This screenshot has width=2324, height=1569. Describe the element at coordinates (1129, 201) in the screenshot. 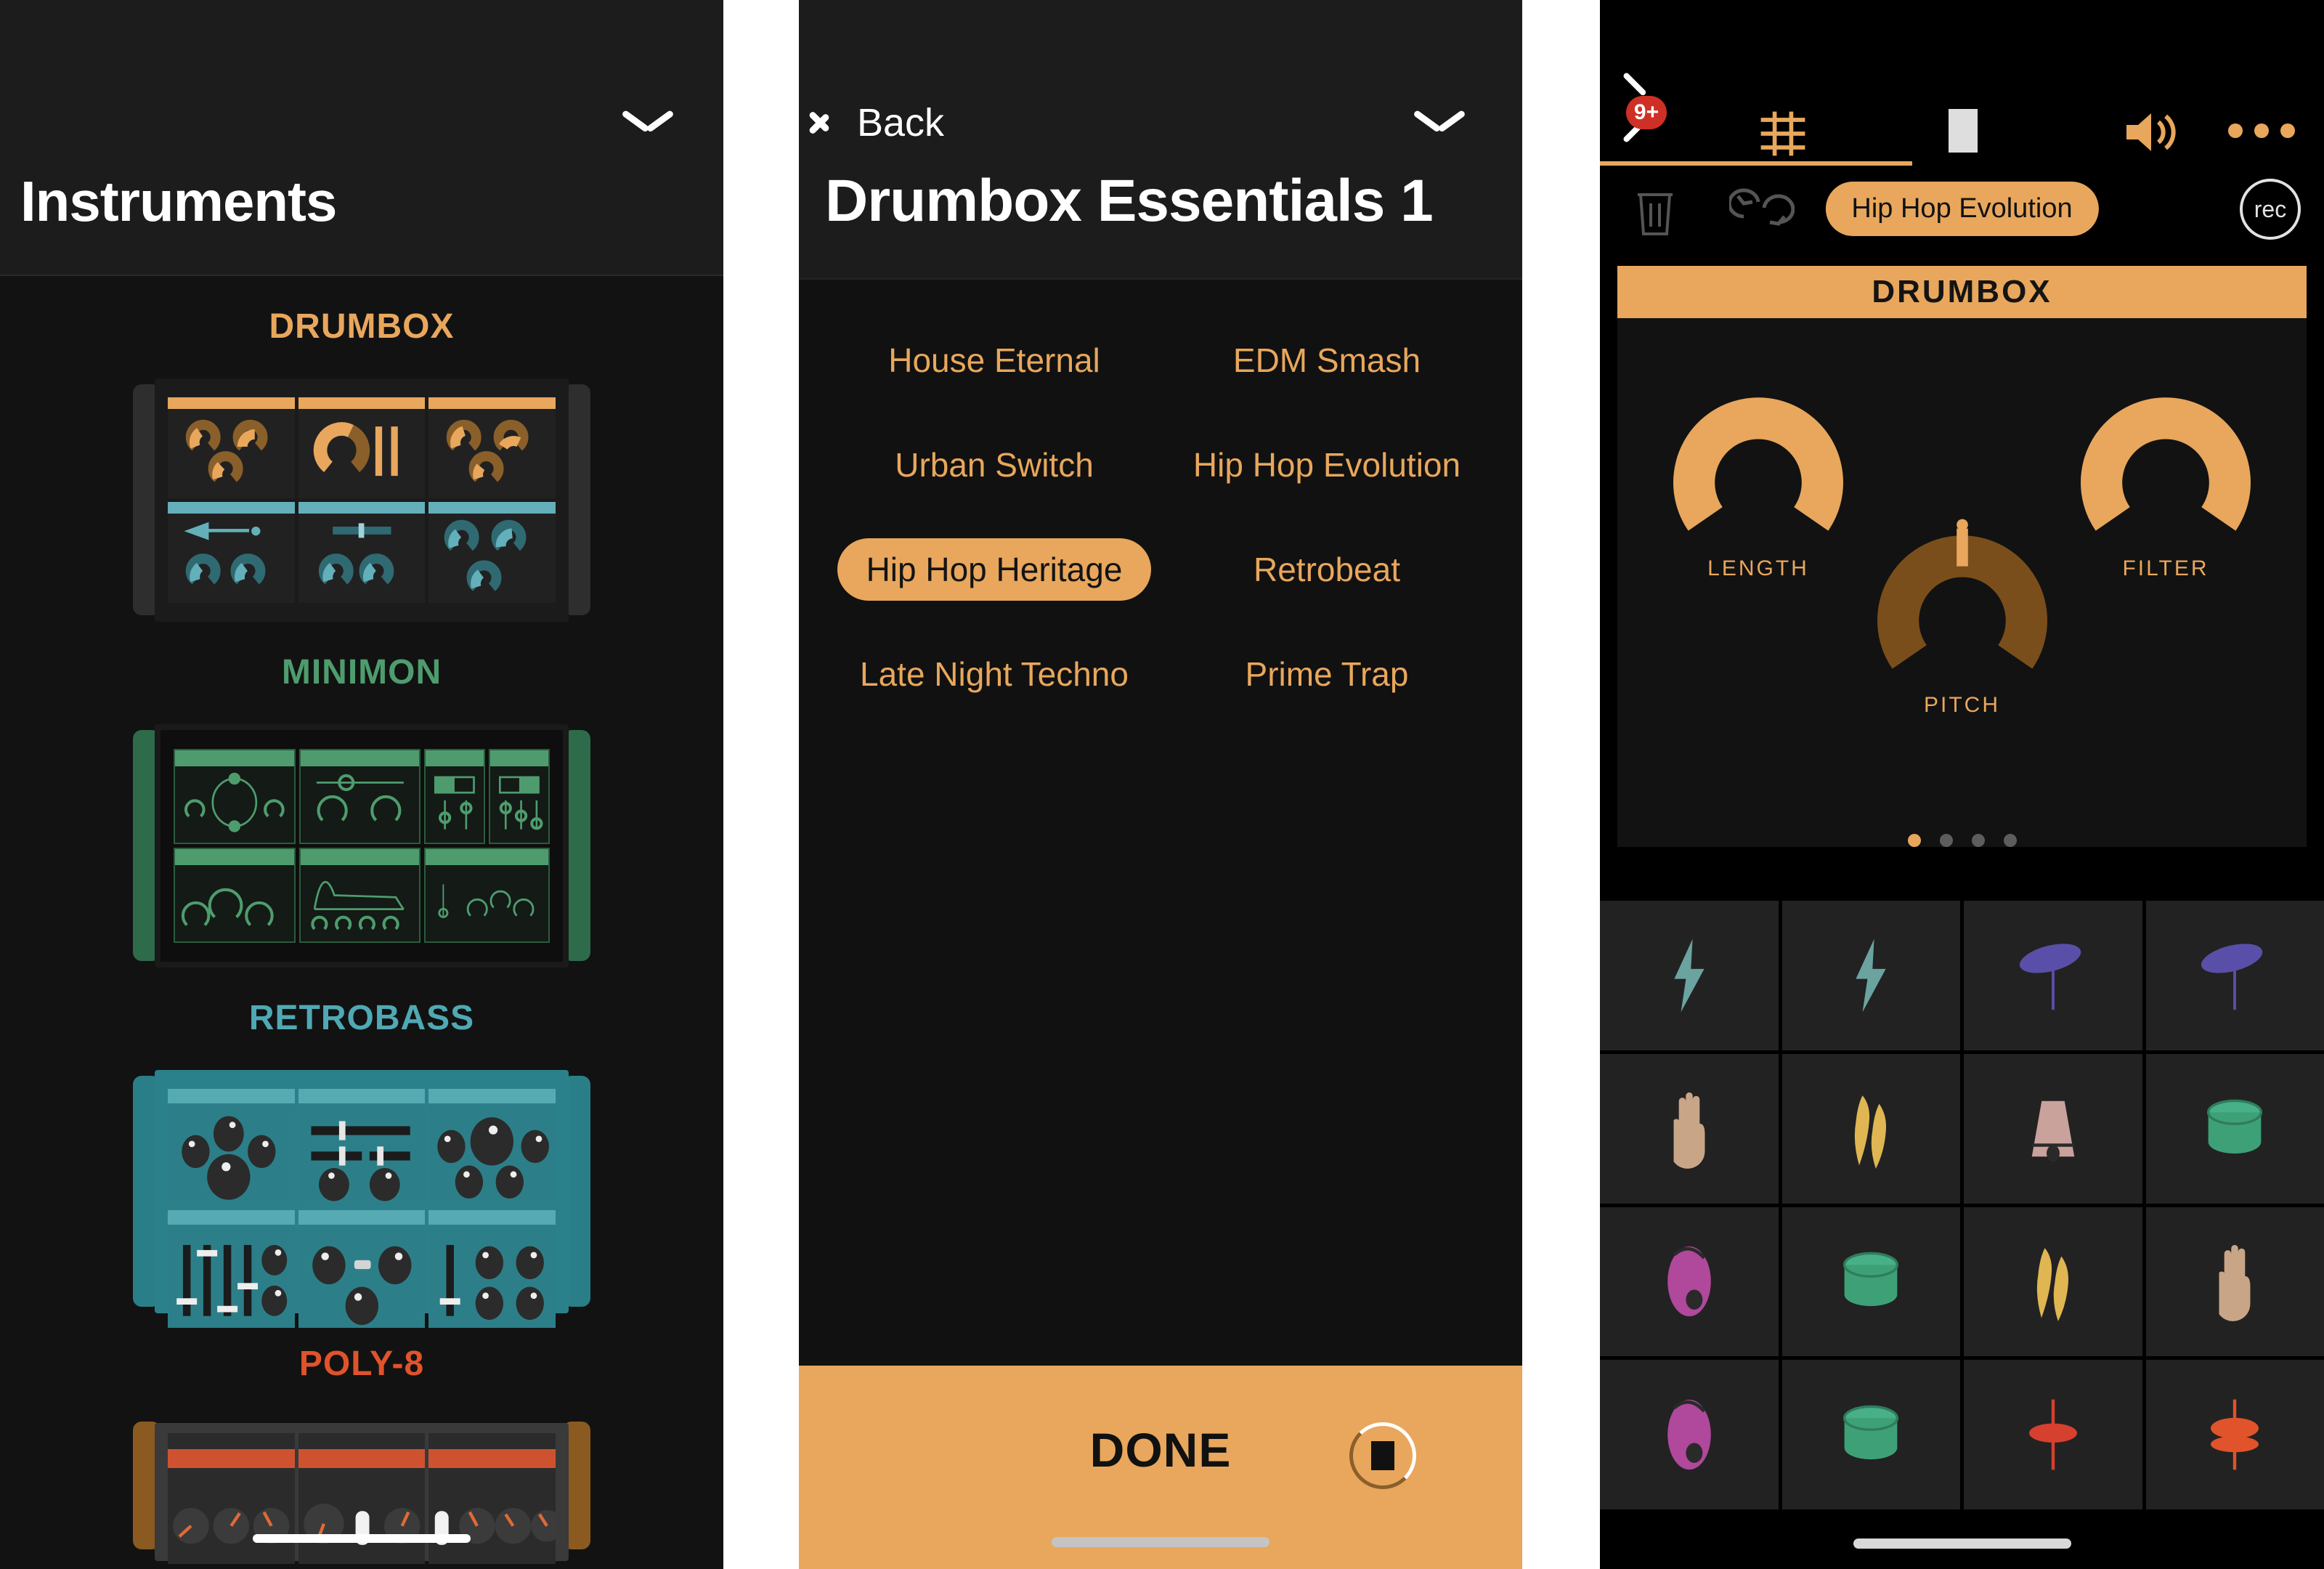

I see `page-title: Drumbox Essentials 1` at that location.